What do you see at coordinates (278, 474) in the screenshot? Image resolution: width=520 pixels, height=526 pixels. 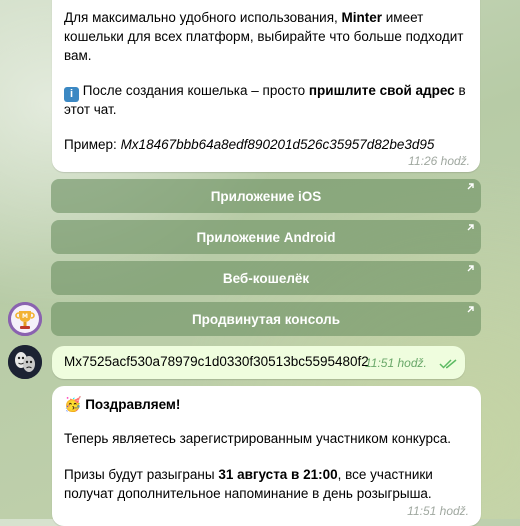 I see `bold-text: 31 августа в 21:00` at bounding box center [278, 474].